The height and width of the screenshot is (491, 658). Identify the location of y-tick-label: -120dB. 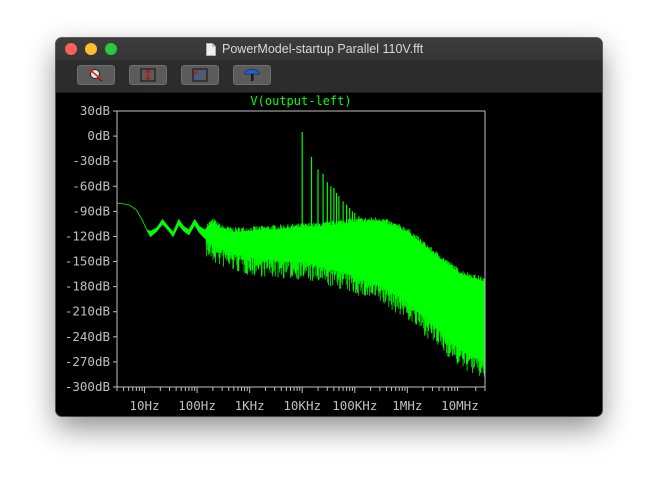
(87, 235).